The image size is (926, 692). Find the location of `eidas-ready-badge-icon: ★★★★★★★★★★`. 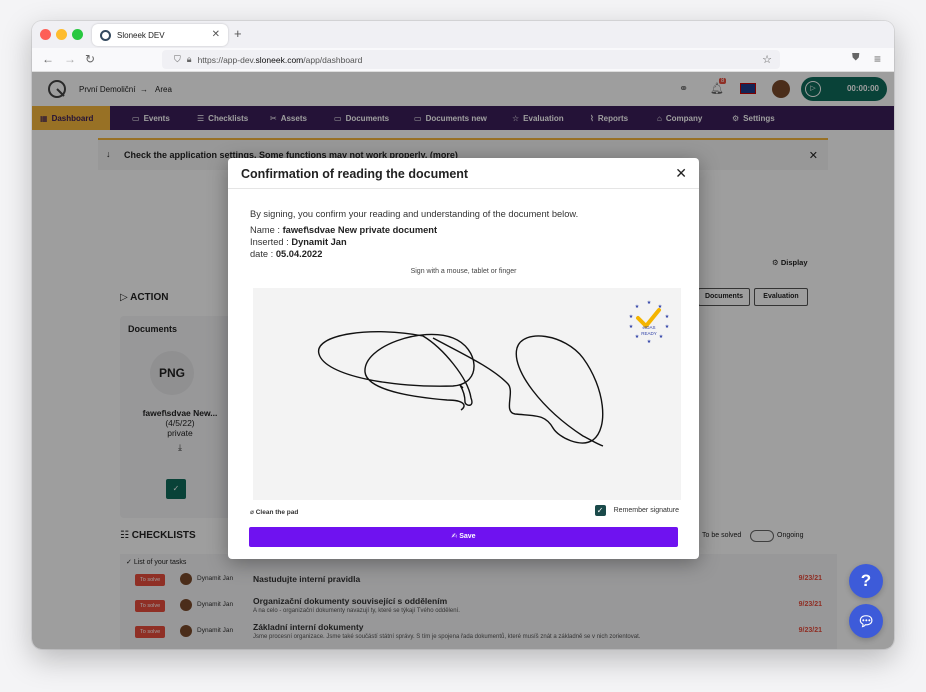

eidas-ready-badge-icon: ★★★★★★★★★★ is located at coordinates (649, 322).